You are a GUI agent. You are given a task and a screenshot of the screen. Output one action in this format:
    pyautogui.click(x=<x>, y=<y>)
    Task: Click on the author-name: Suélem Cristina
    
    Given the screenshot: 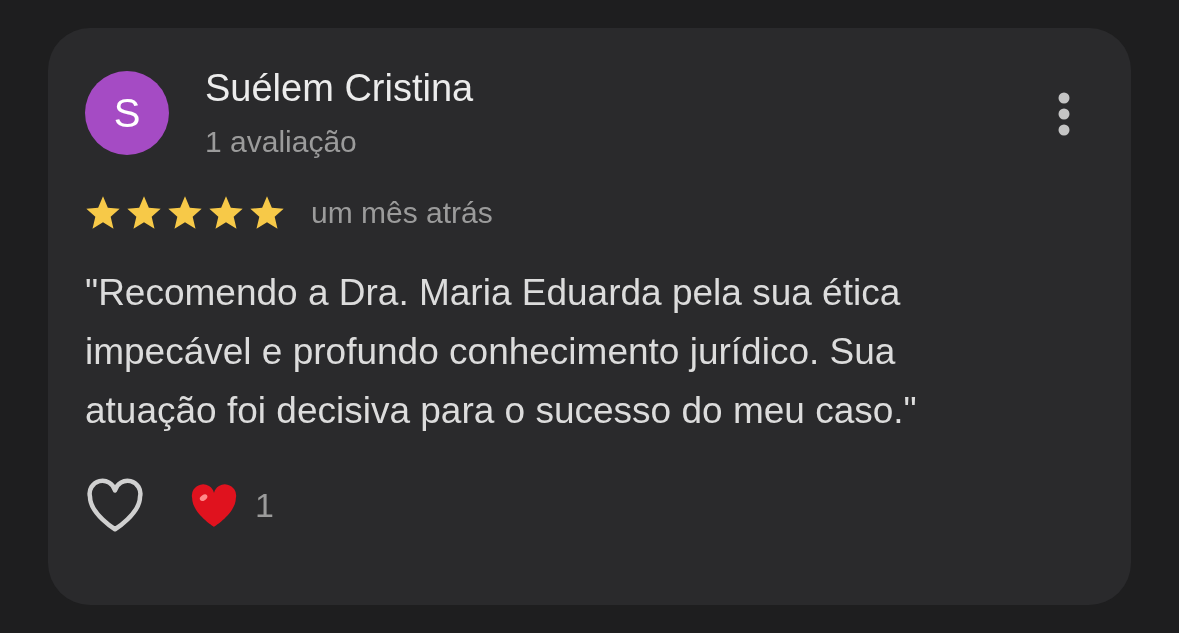 What is the action you would take?
    pyautogui.click(x=340, y=88)
    